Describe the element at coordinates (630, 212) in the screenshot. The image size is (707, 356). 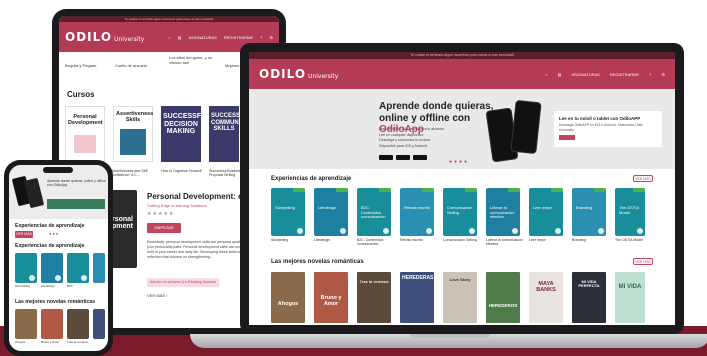
I see `course-cover: The OSTIA Model` at that location.